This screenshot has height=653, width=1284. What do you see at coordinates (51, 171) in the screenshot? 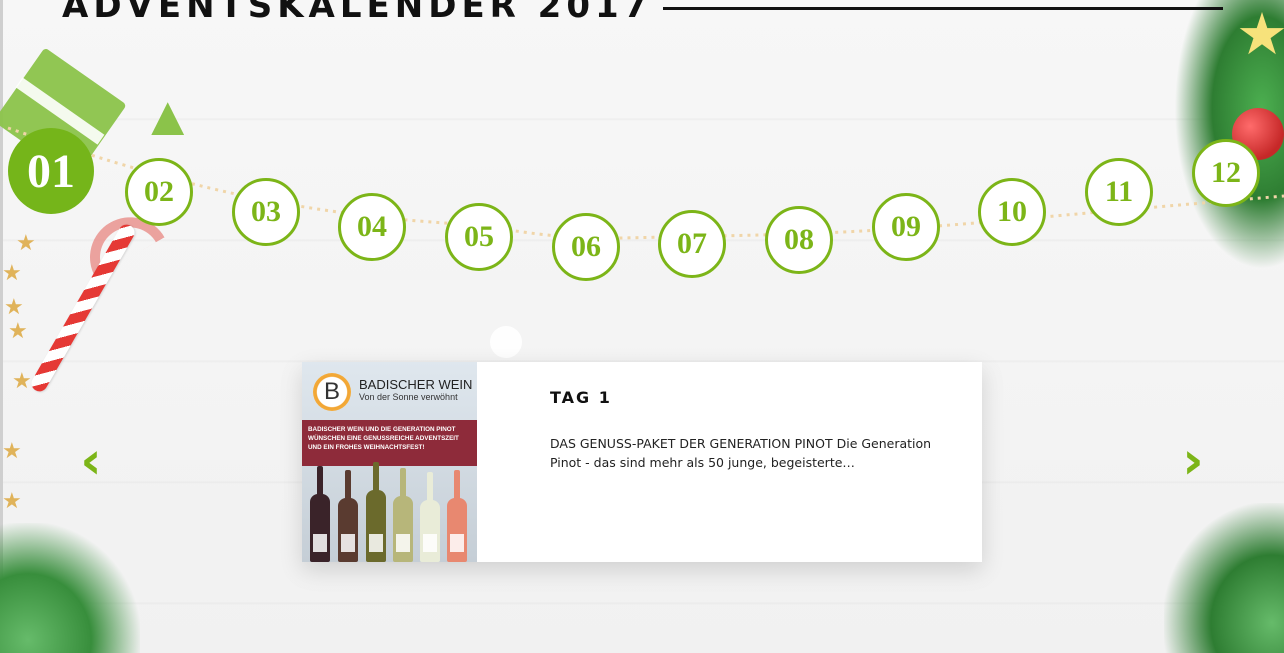
I see `day-01-button: 01` at bounding box center [51, 171].